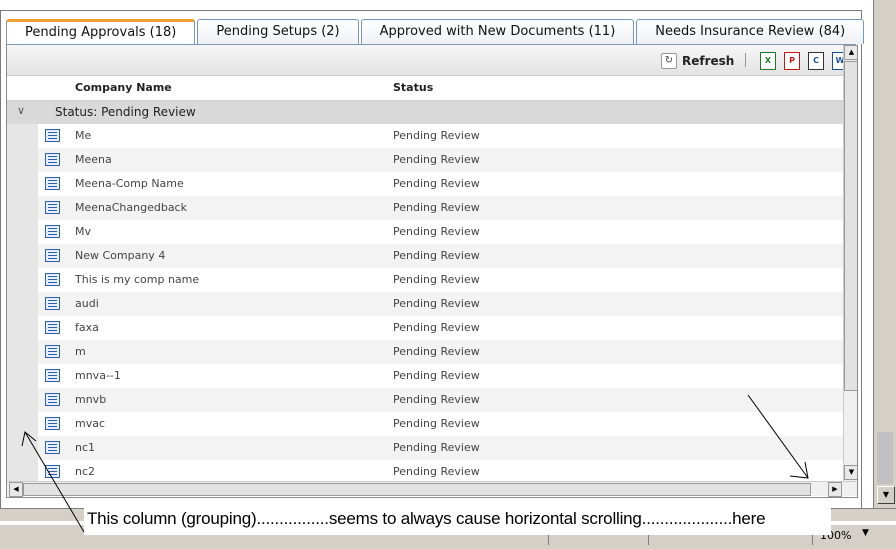 The width and height of the screenshot is (896, 549). I want to click on vertical-scroll-thumb, so click(850, 226).